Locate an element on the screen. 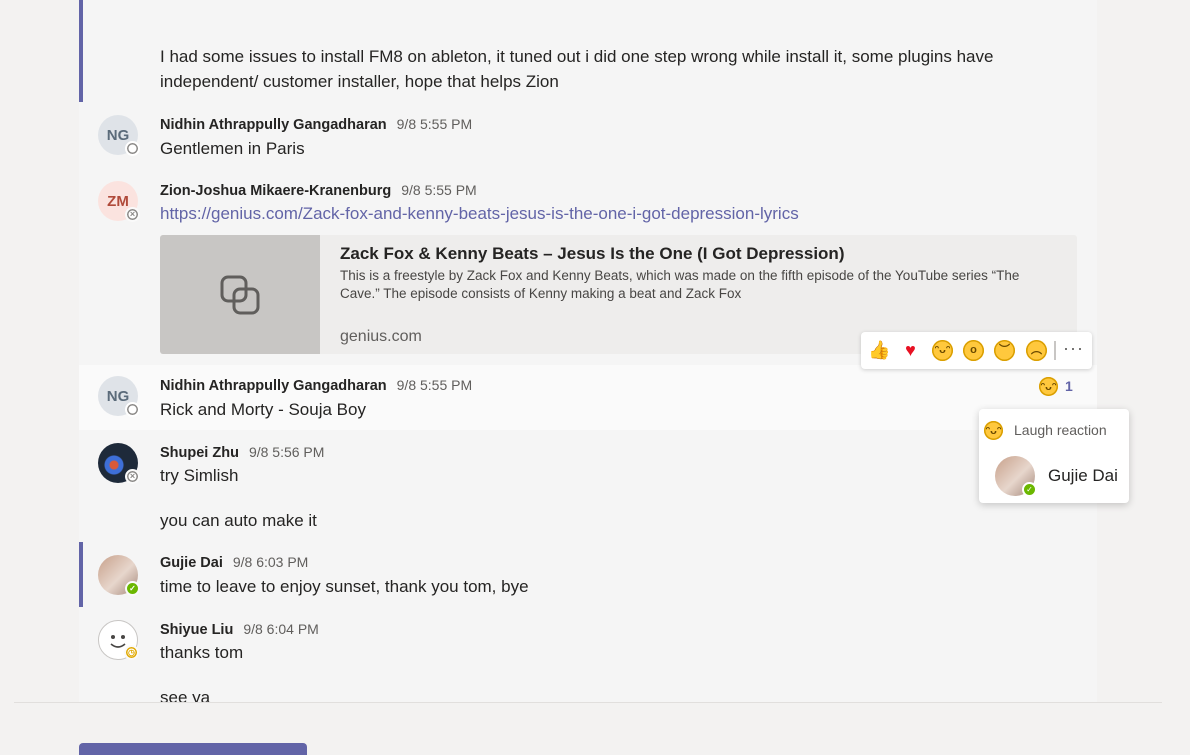 Image resolution: width=1190 pixels, height=755 pixels. like-reaction-icon: 👍 is located at coordinates (879, 350).